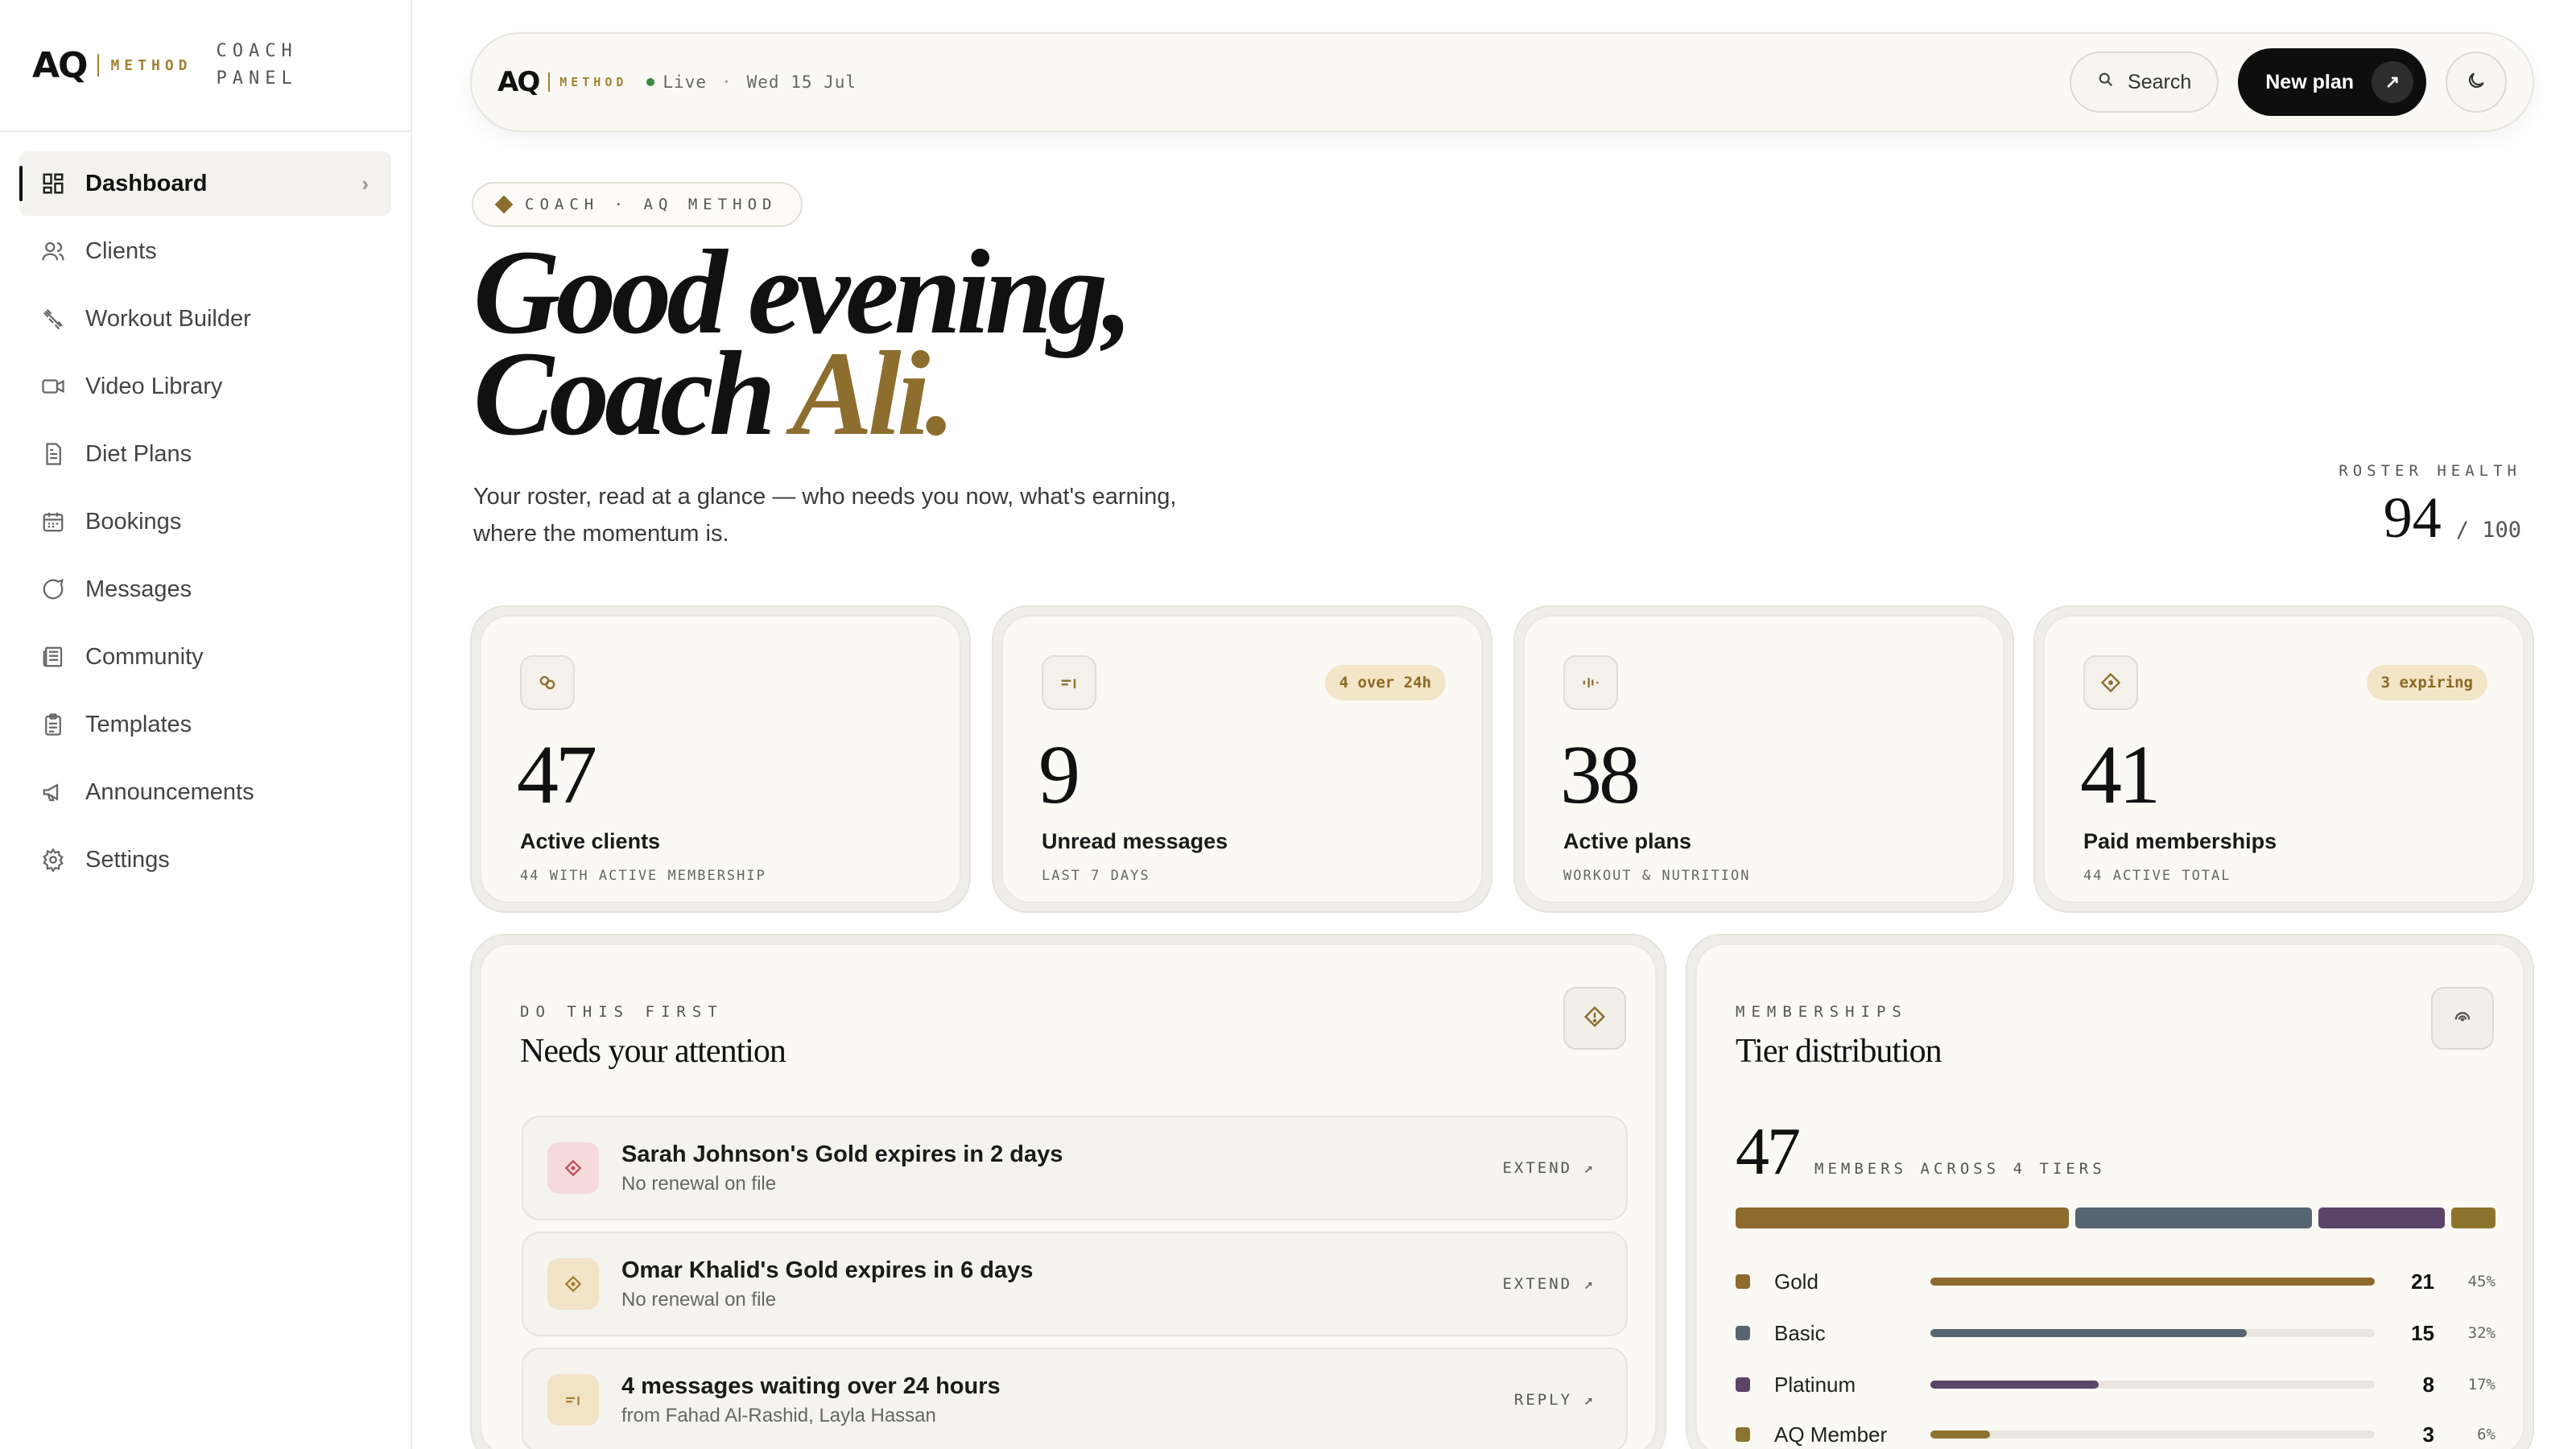 Image resolution: width=2576 pixels, height=1449 pixels. I want to click on sidebar-item-announcements: Announcements, so click(205, 792).